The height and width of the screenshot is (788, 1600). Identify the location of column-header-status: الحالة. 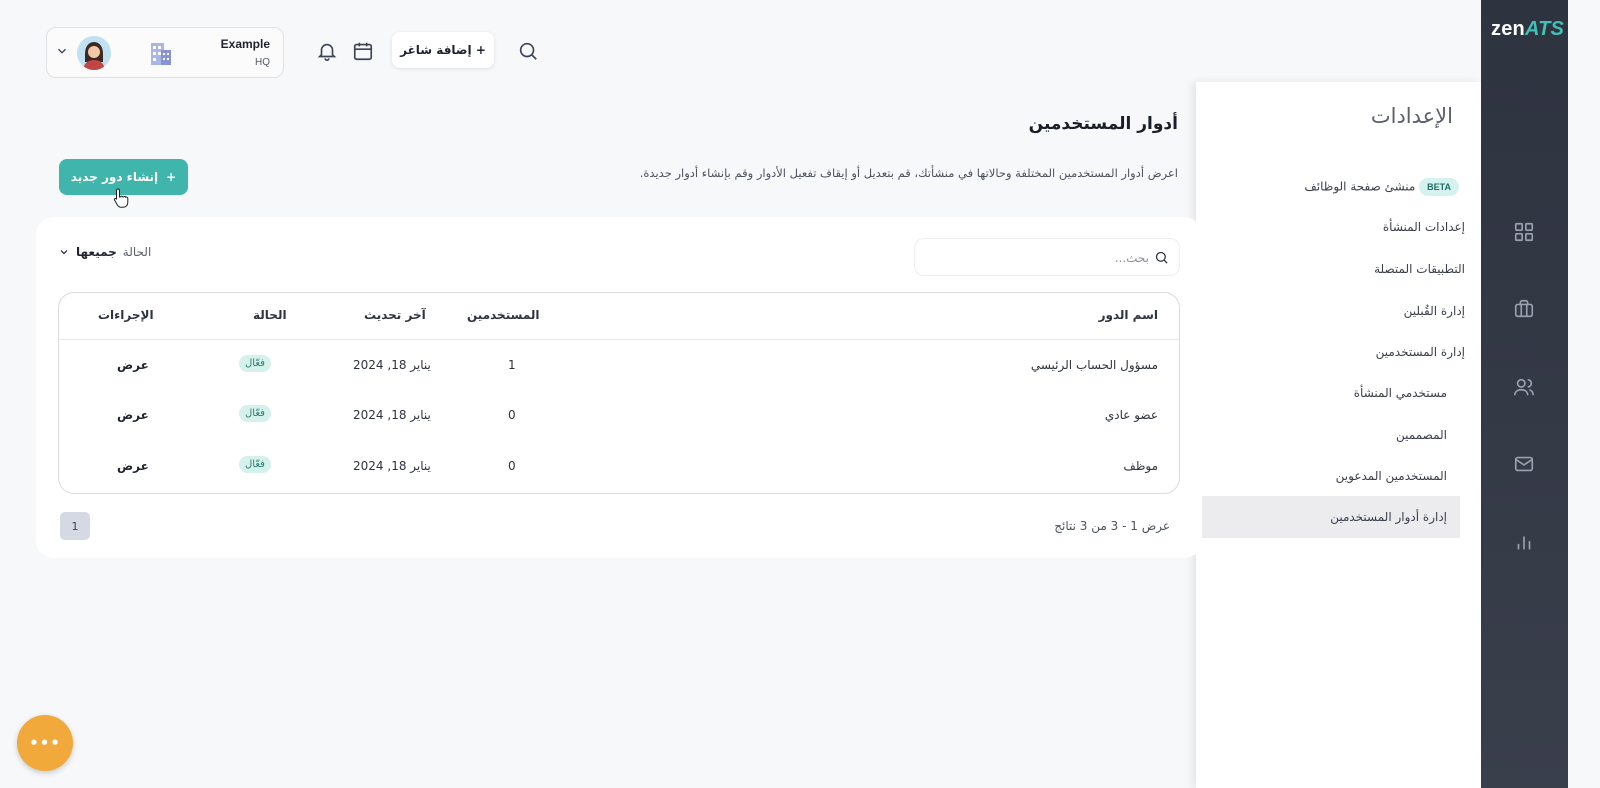
(270, 315).